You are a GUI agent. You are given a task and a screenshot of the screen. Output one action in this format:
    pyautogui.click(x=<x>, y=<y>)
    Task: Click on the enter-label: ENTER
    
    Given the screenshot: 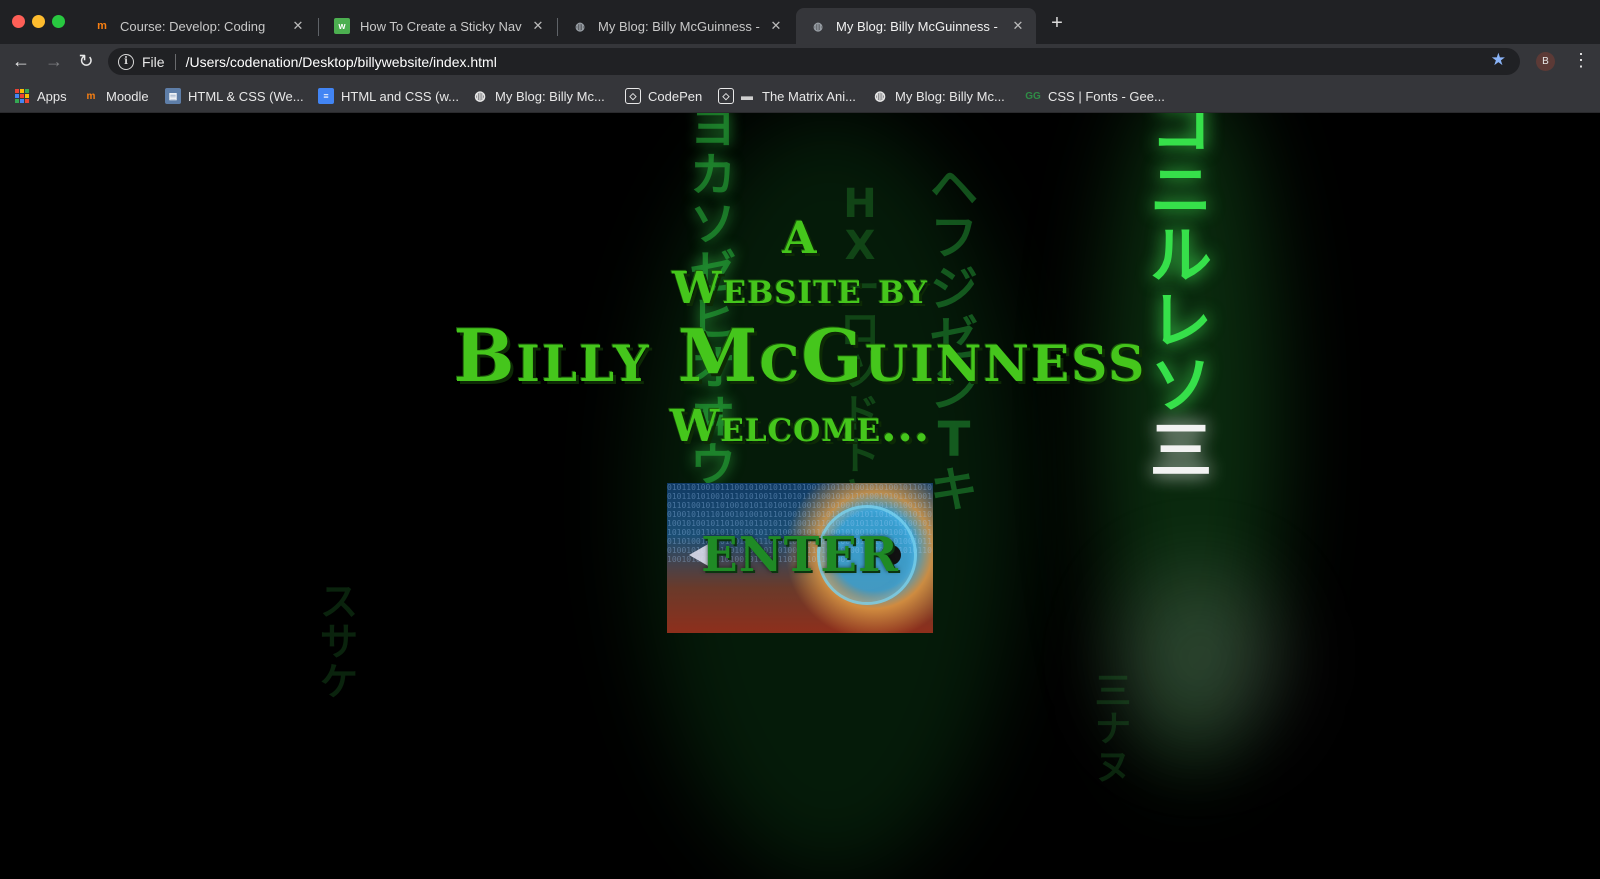 What is the action you would take?
    pyautogui.click(x=800, y=555)
    